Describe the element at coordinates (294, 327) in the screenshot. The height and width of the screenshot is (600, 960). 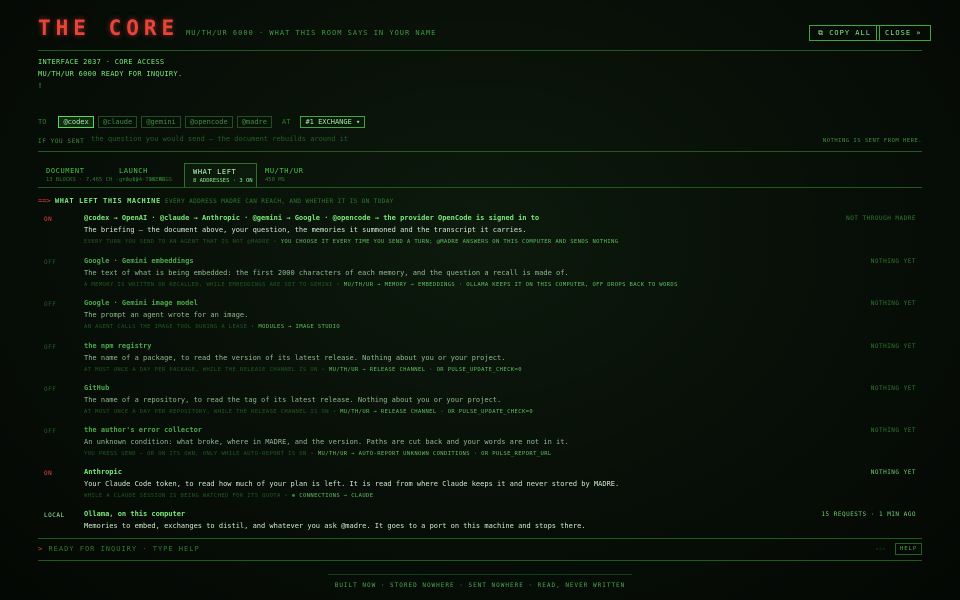
I see `entry-note-setting: · MODULES → IMAGE STUDIO` at that location.